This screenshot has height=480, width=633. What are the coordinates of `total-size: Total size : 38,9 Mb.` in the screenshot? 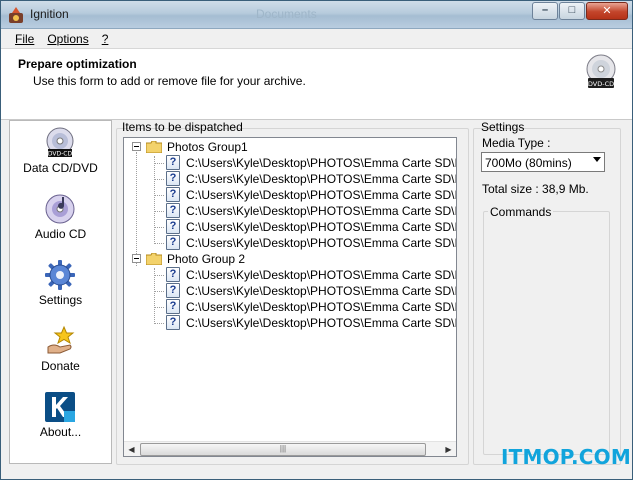 It's located at (535, 189).